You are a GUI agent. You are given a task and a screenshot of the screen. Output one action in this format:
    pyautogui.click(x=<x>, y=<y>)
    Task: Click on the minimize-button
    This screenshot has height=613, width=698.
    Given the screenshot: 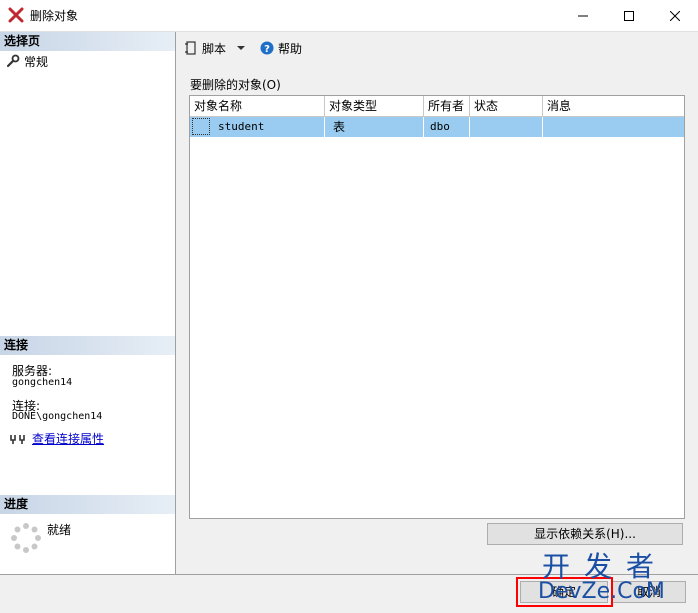 What is the action you would take?
    pyautogui.click(x=583, y=15)
    